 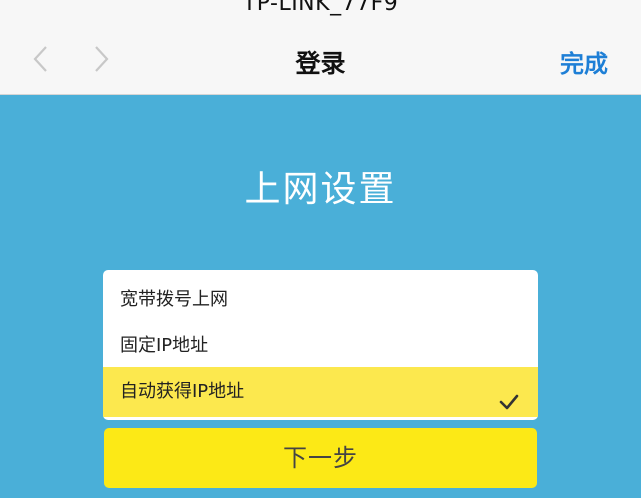 I want to click on option-pppoe: 宽带拨号上网, so click(x=320, y=300).